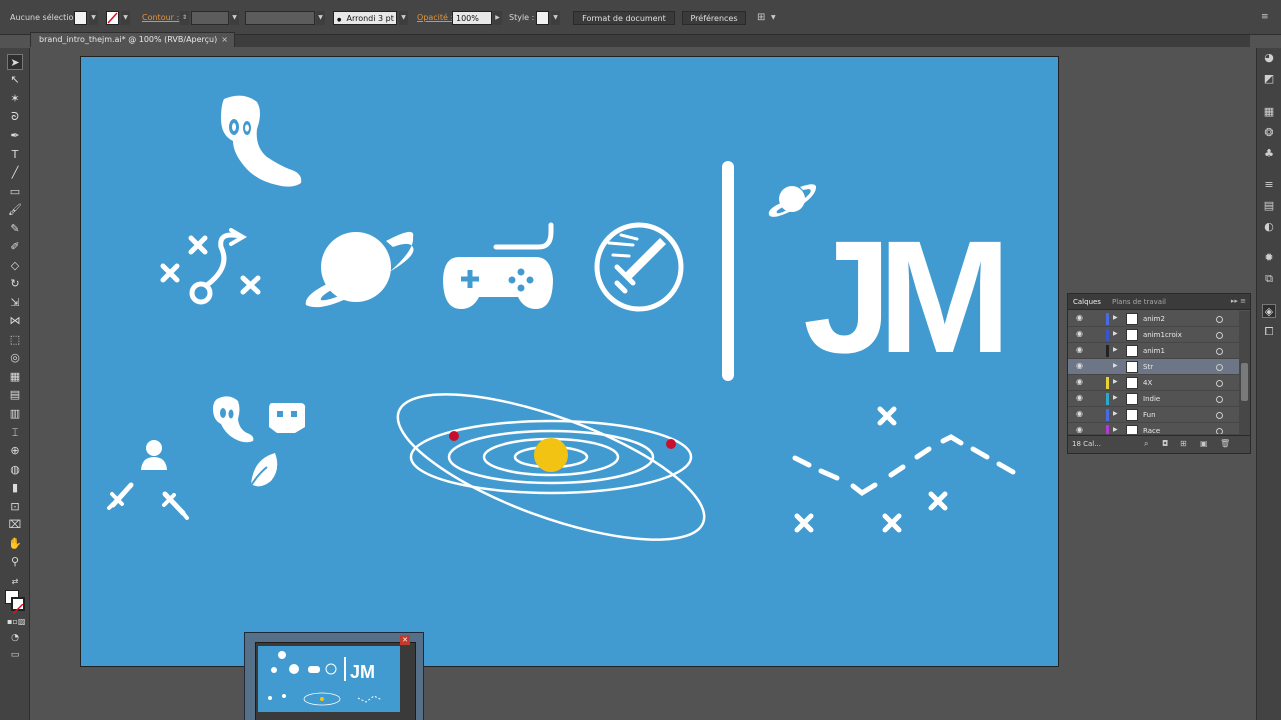 The height and width of the screenshot is (720, 1281). What do you see at coordinates (263, 471) in the screenshot?
I see `leaf-icon` at bounding box center [263, 471].